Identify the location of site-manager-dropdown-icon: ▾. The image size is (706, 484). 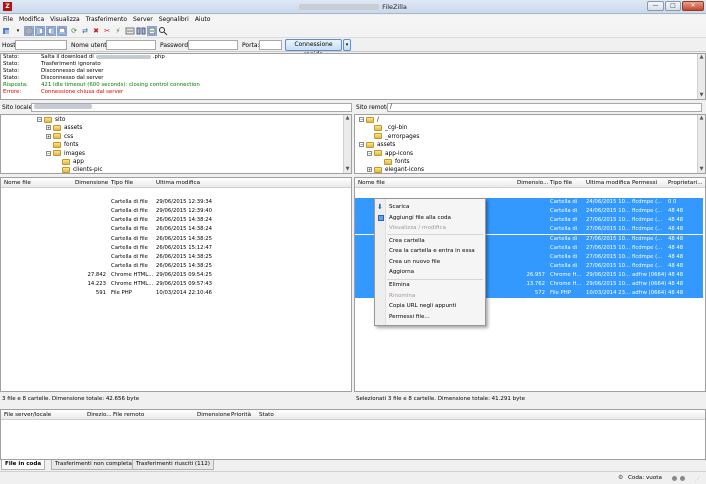
(18, 31).